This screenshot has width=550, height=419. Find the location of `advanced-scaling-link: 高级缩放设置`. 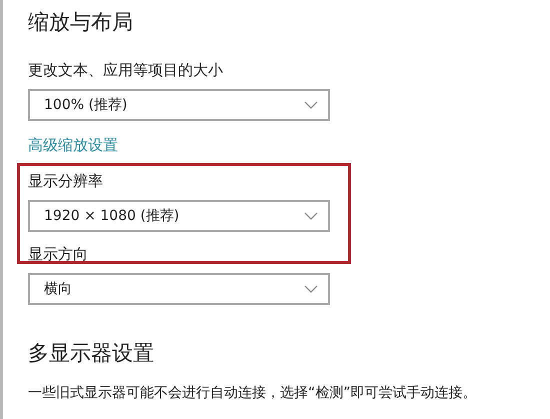

advanced-scaling-link: 高级缩放设置 is located at coordinates (73, 145).